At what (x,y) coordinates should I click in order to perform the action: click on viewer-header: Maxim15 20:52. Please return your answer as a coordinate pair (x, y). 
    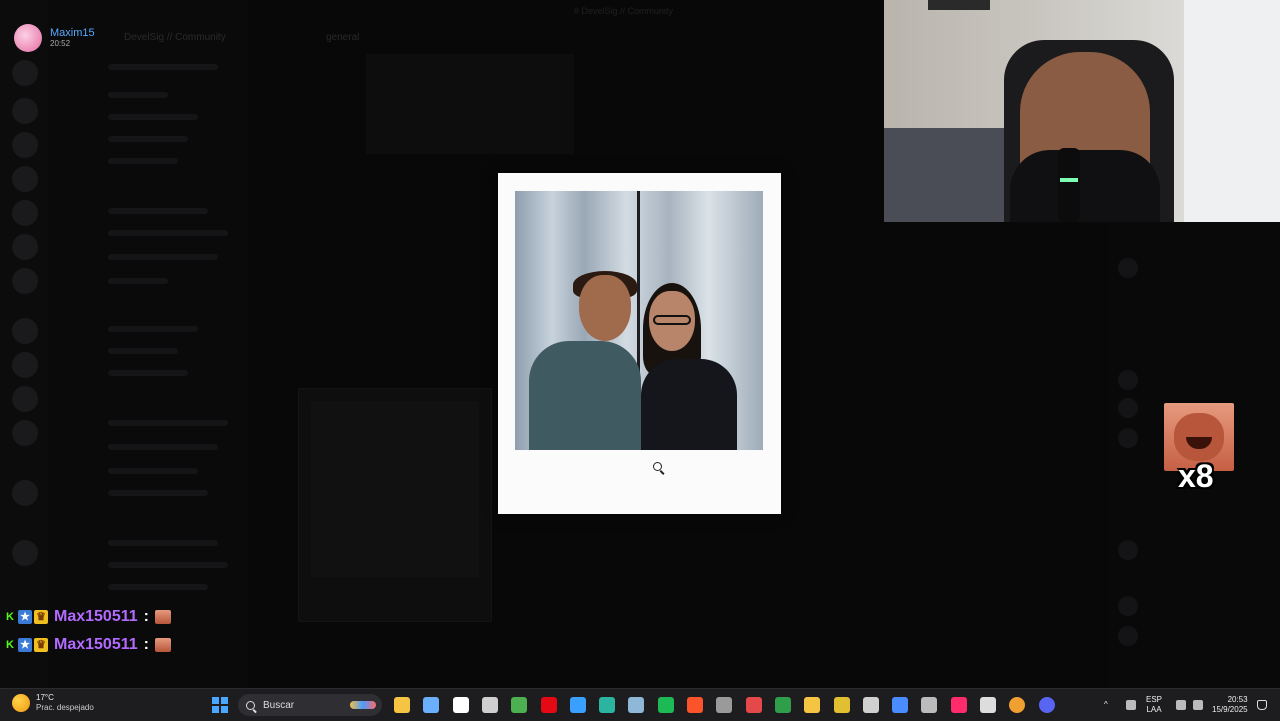
    Looking at the image, I should click on (54, 38).